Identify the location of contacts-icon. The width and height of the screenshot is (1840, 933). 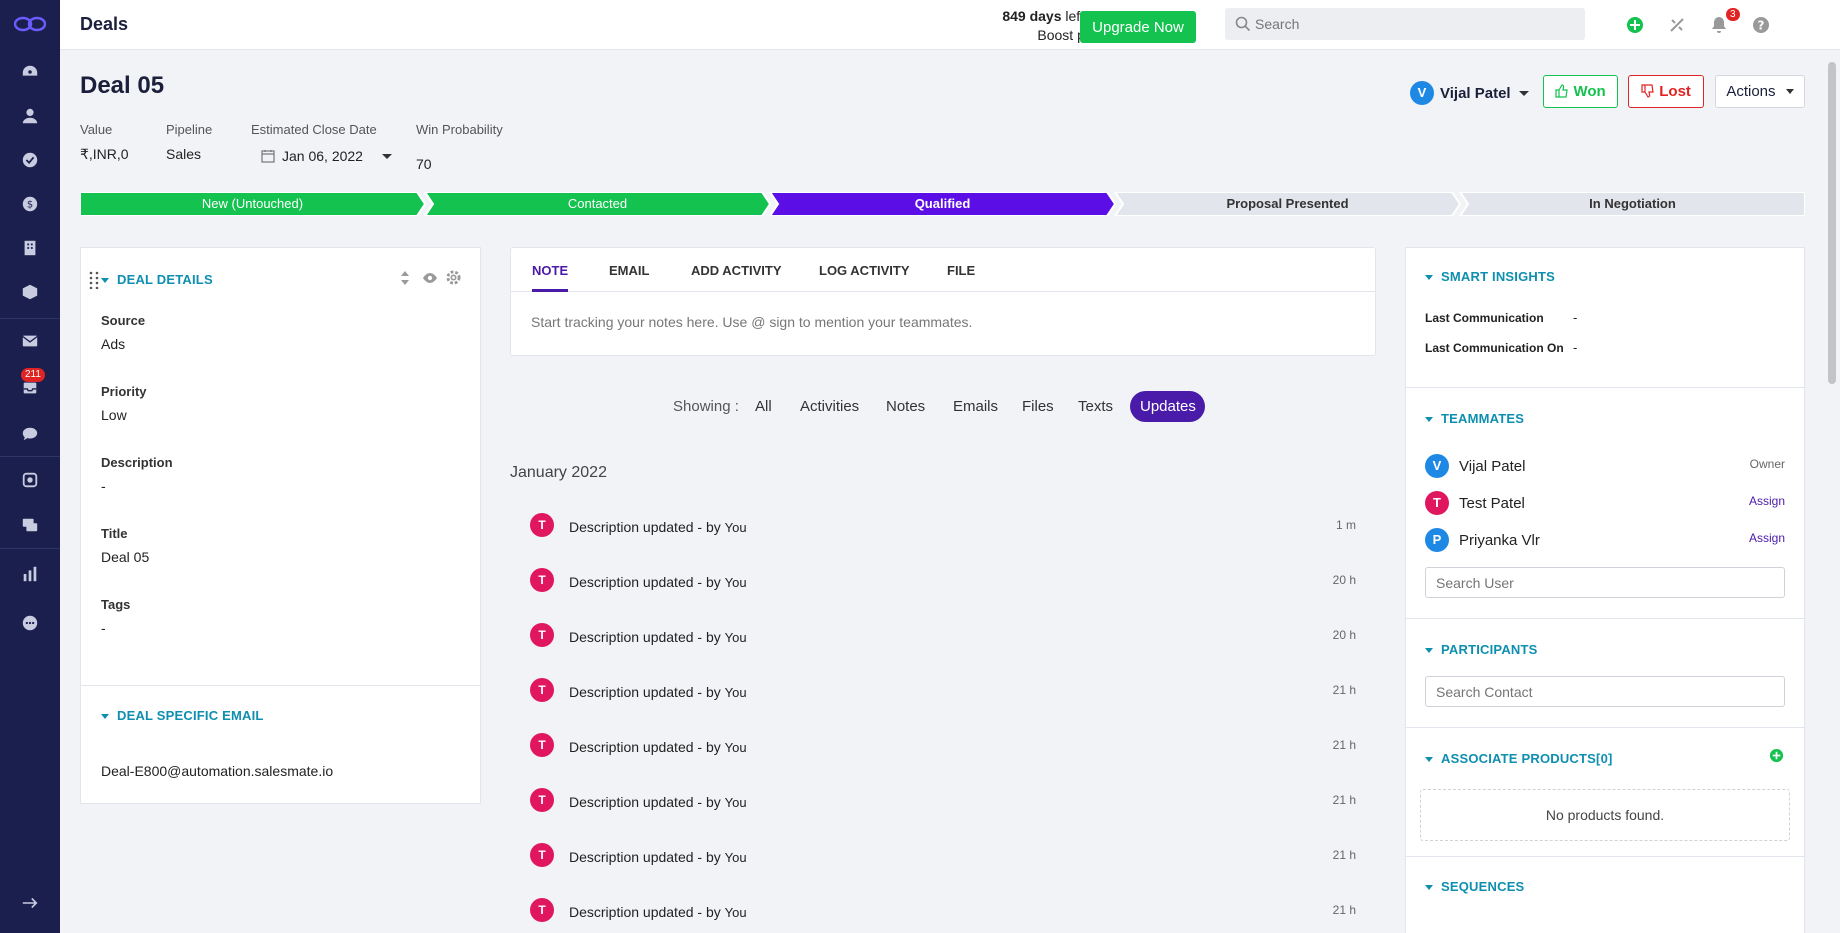
(30, 116).